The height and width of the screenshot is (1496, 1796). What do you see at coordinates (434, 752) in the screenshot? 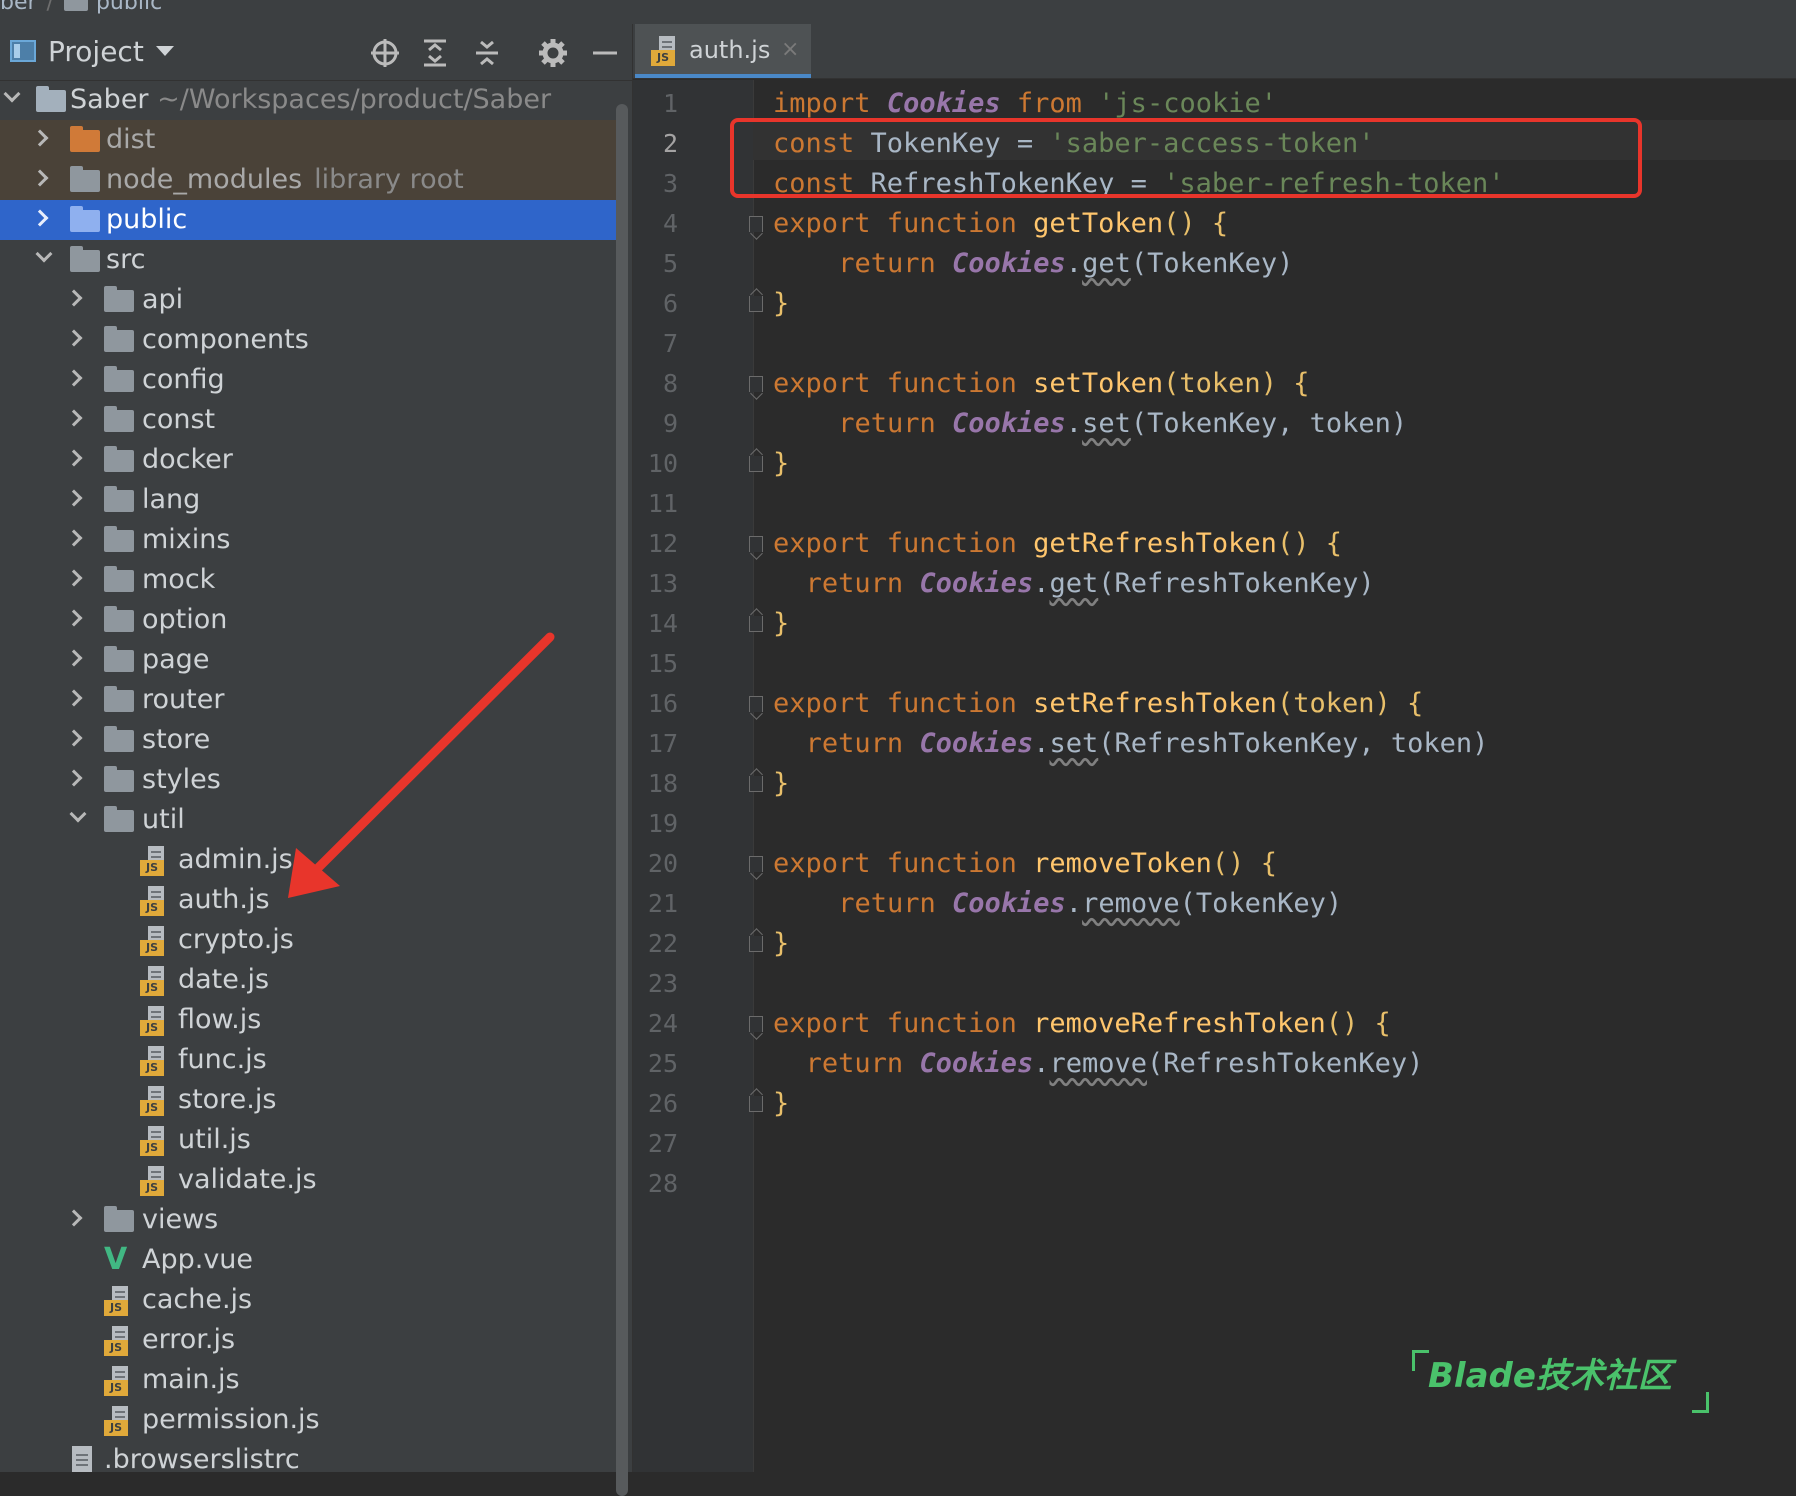
I see `arrow-shaft` at bounding box center [434, 752].